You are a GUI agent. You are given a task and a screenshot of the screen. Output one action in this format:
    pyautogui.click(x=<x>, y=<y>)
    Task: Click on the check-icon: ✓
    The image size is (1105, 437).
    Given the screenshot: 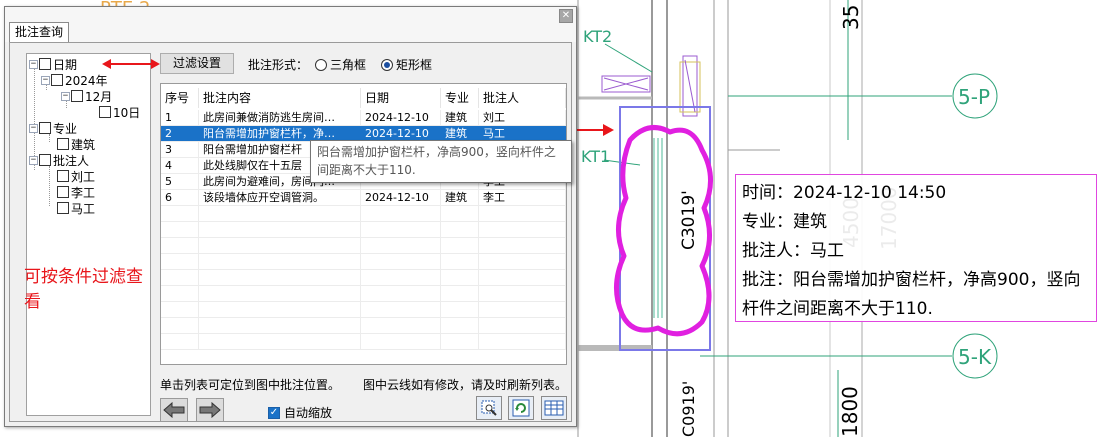 What is the action you would take?
    pyautogui.click(x=274, y=412)
    